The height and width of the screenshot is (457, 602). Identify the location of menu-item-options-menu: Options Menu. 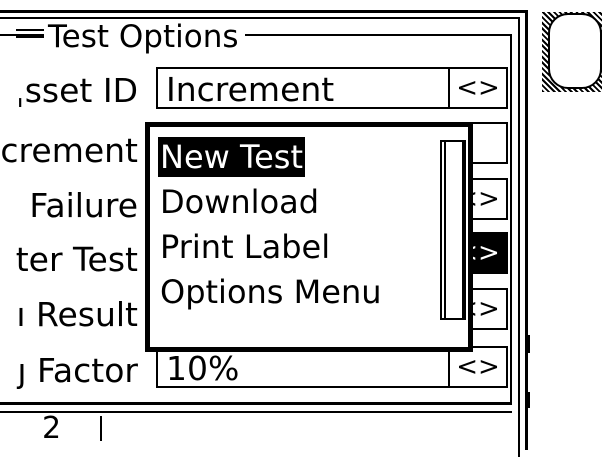
(271, 292).